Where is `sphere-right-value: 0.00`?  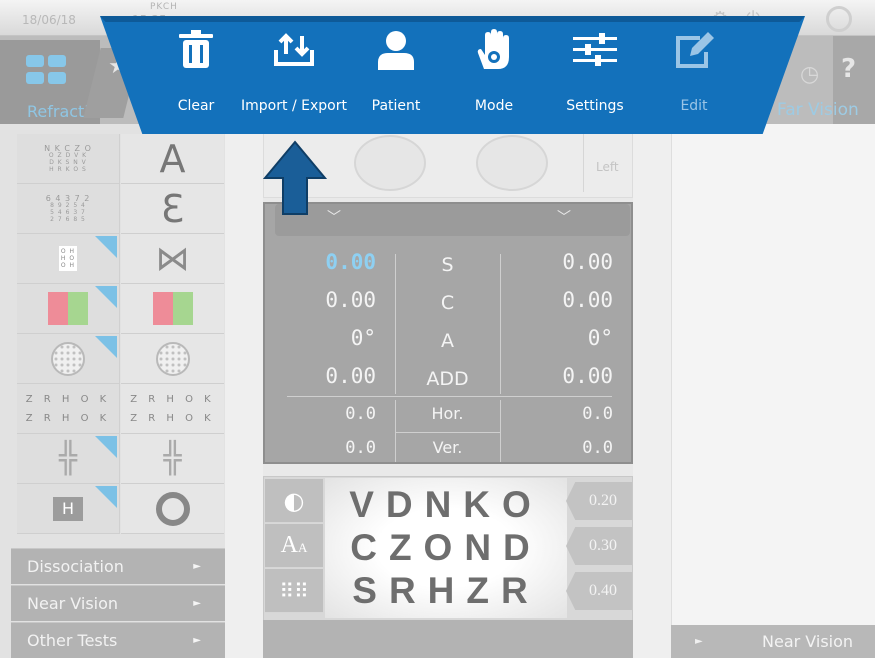
sphere-right-value: 0.00 is located at coordinates (321, 262).